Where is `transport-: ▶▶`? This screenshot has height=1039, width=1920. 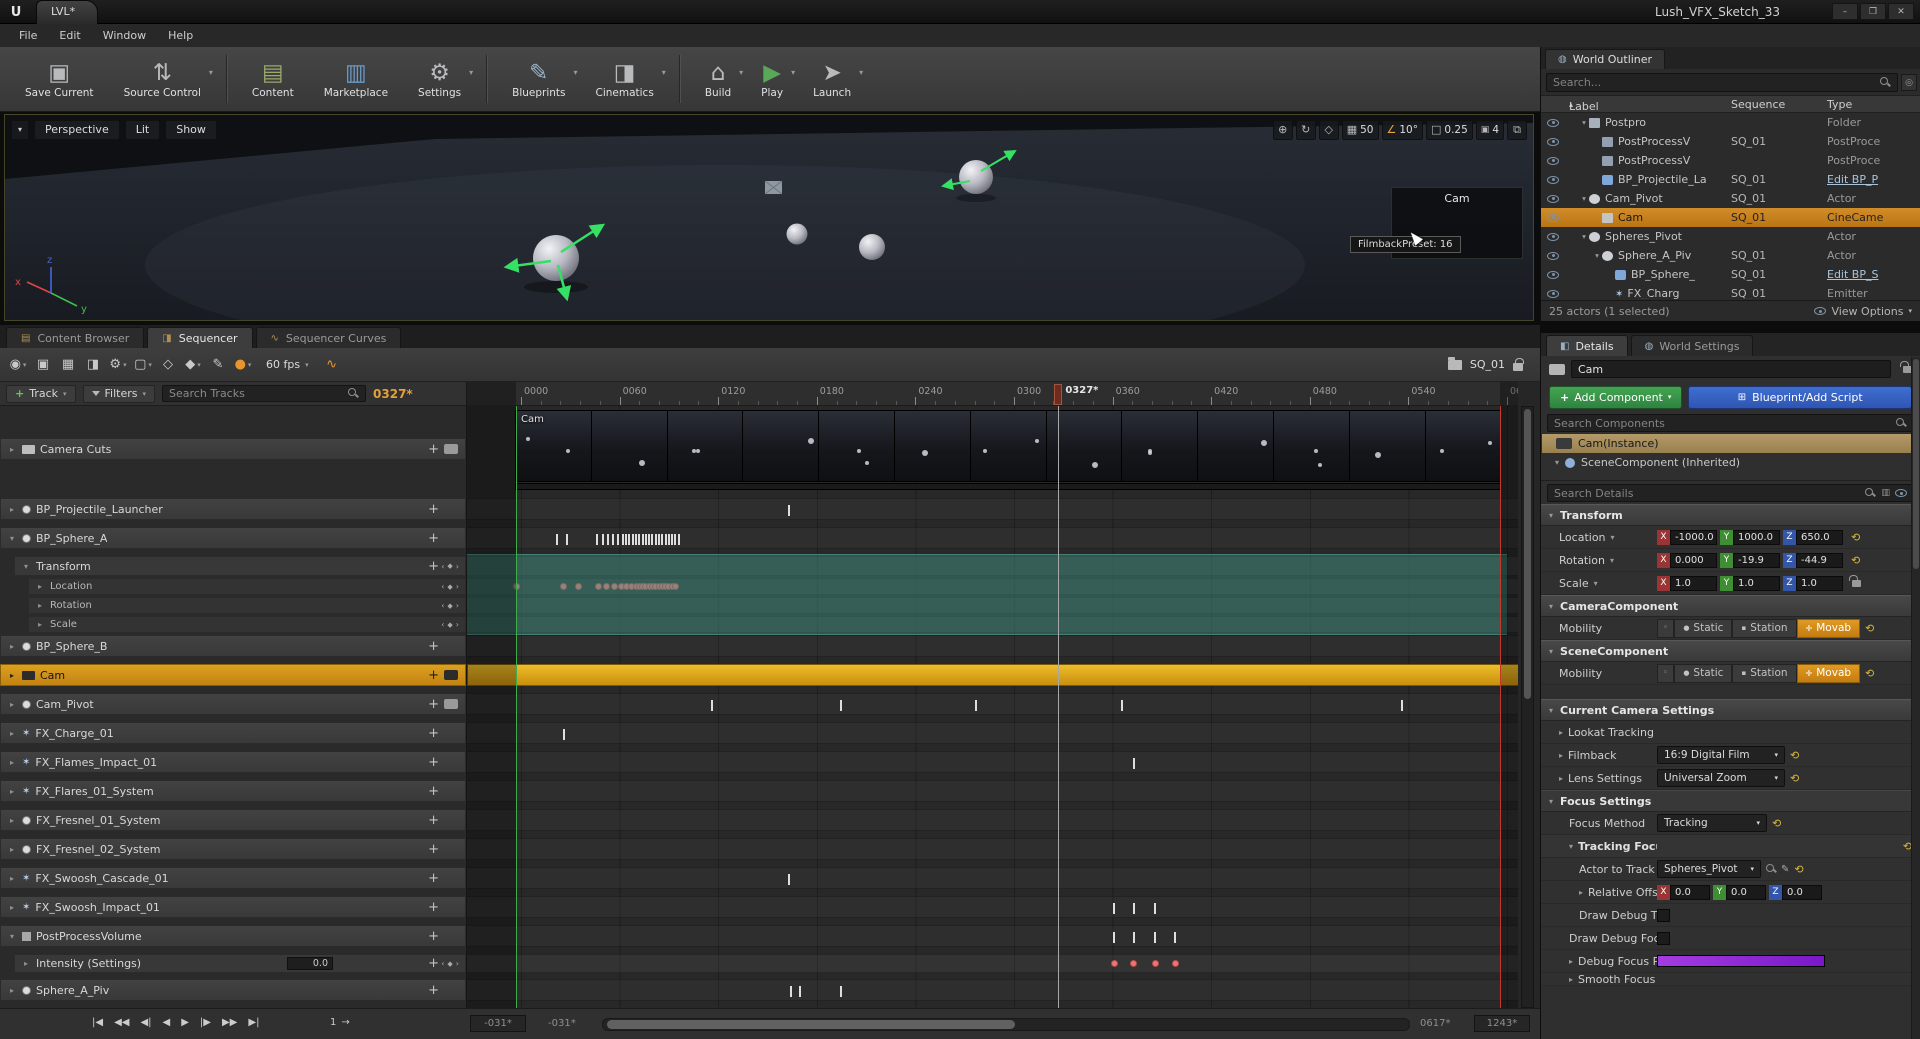 transport-: ▶▶ is located at coordinates (229, 1022).